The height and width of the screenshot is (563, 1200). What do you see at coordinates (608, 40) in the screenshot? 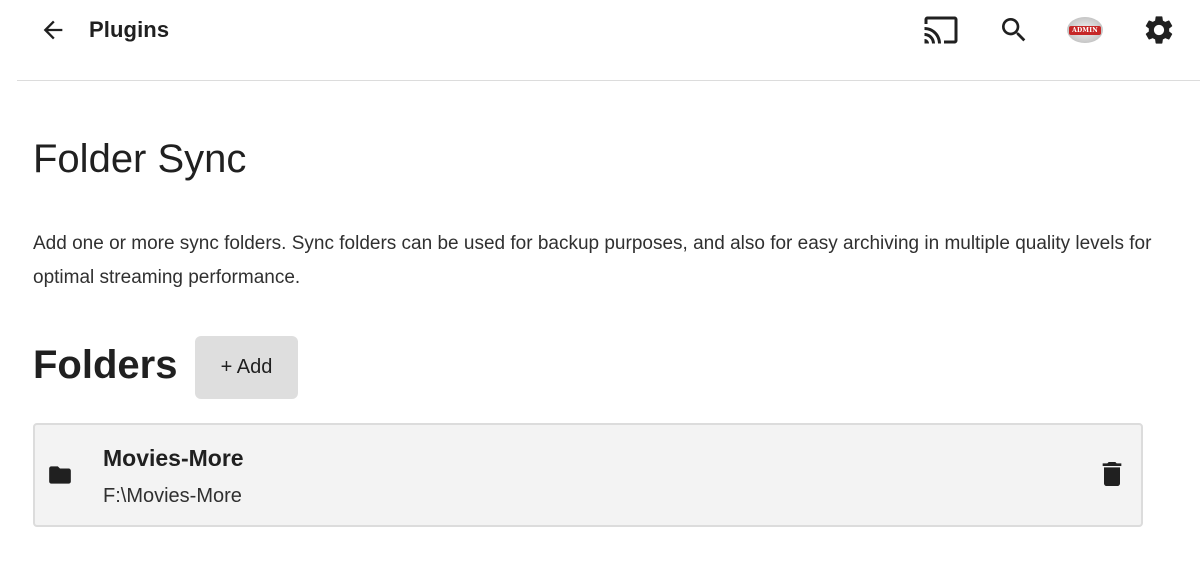
I see `app-header: Plugins ADMIN` at bounding box center [608, 40].